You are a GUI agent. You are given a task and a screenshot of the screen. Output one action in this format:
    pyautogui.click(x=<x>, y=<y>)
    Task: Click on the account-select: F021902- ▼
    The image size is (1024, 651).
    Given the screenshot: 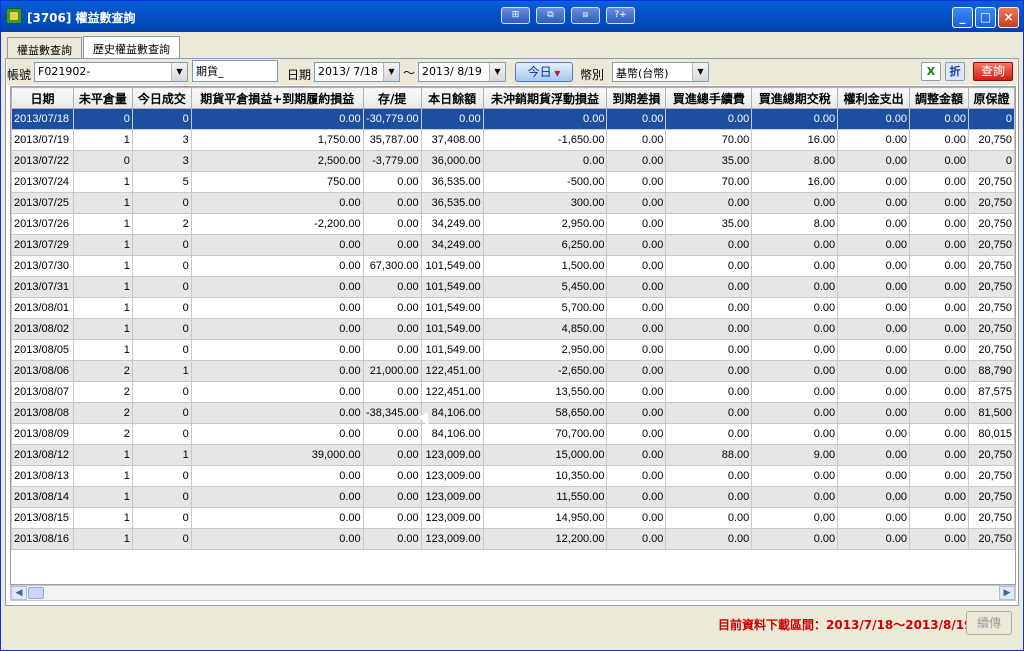 What is the action you would take?
    pyautogui.click(x=111, y=72)
    